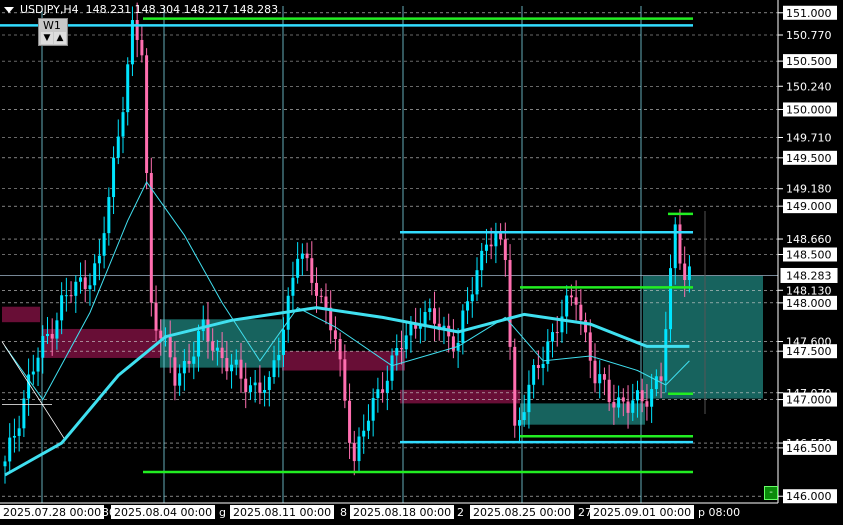 Image resolution: width=843 pixels, height=525 pixels. What do you see at coordinates (282, 512) in the screenshot?
I see `x-tick-label: 2025.08.11 00:00` at bounding box center [282, 512].